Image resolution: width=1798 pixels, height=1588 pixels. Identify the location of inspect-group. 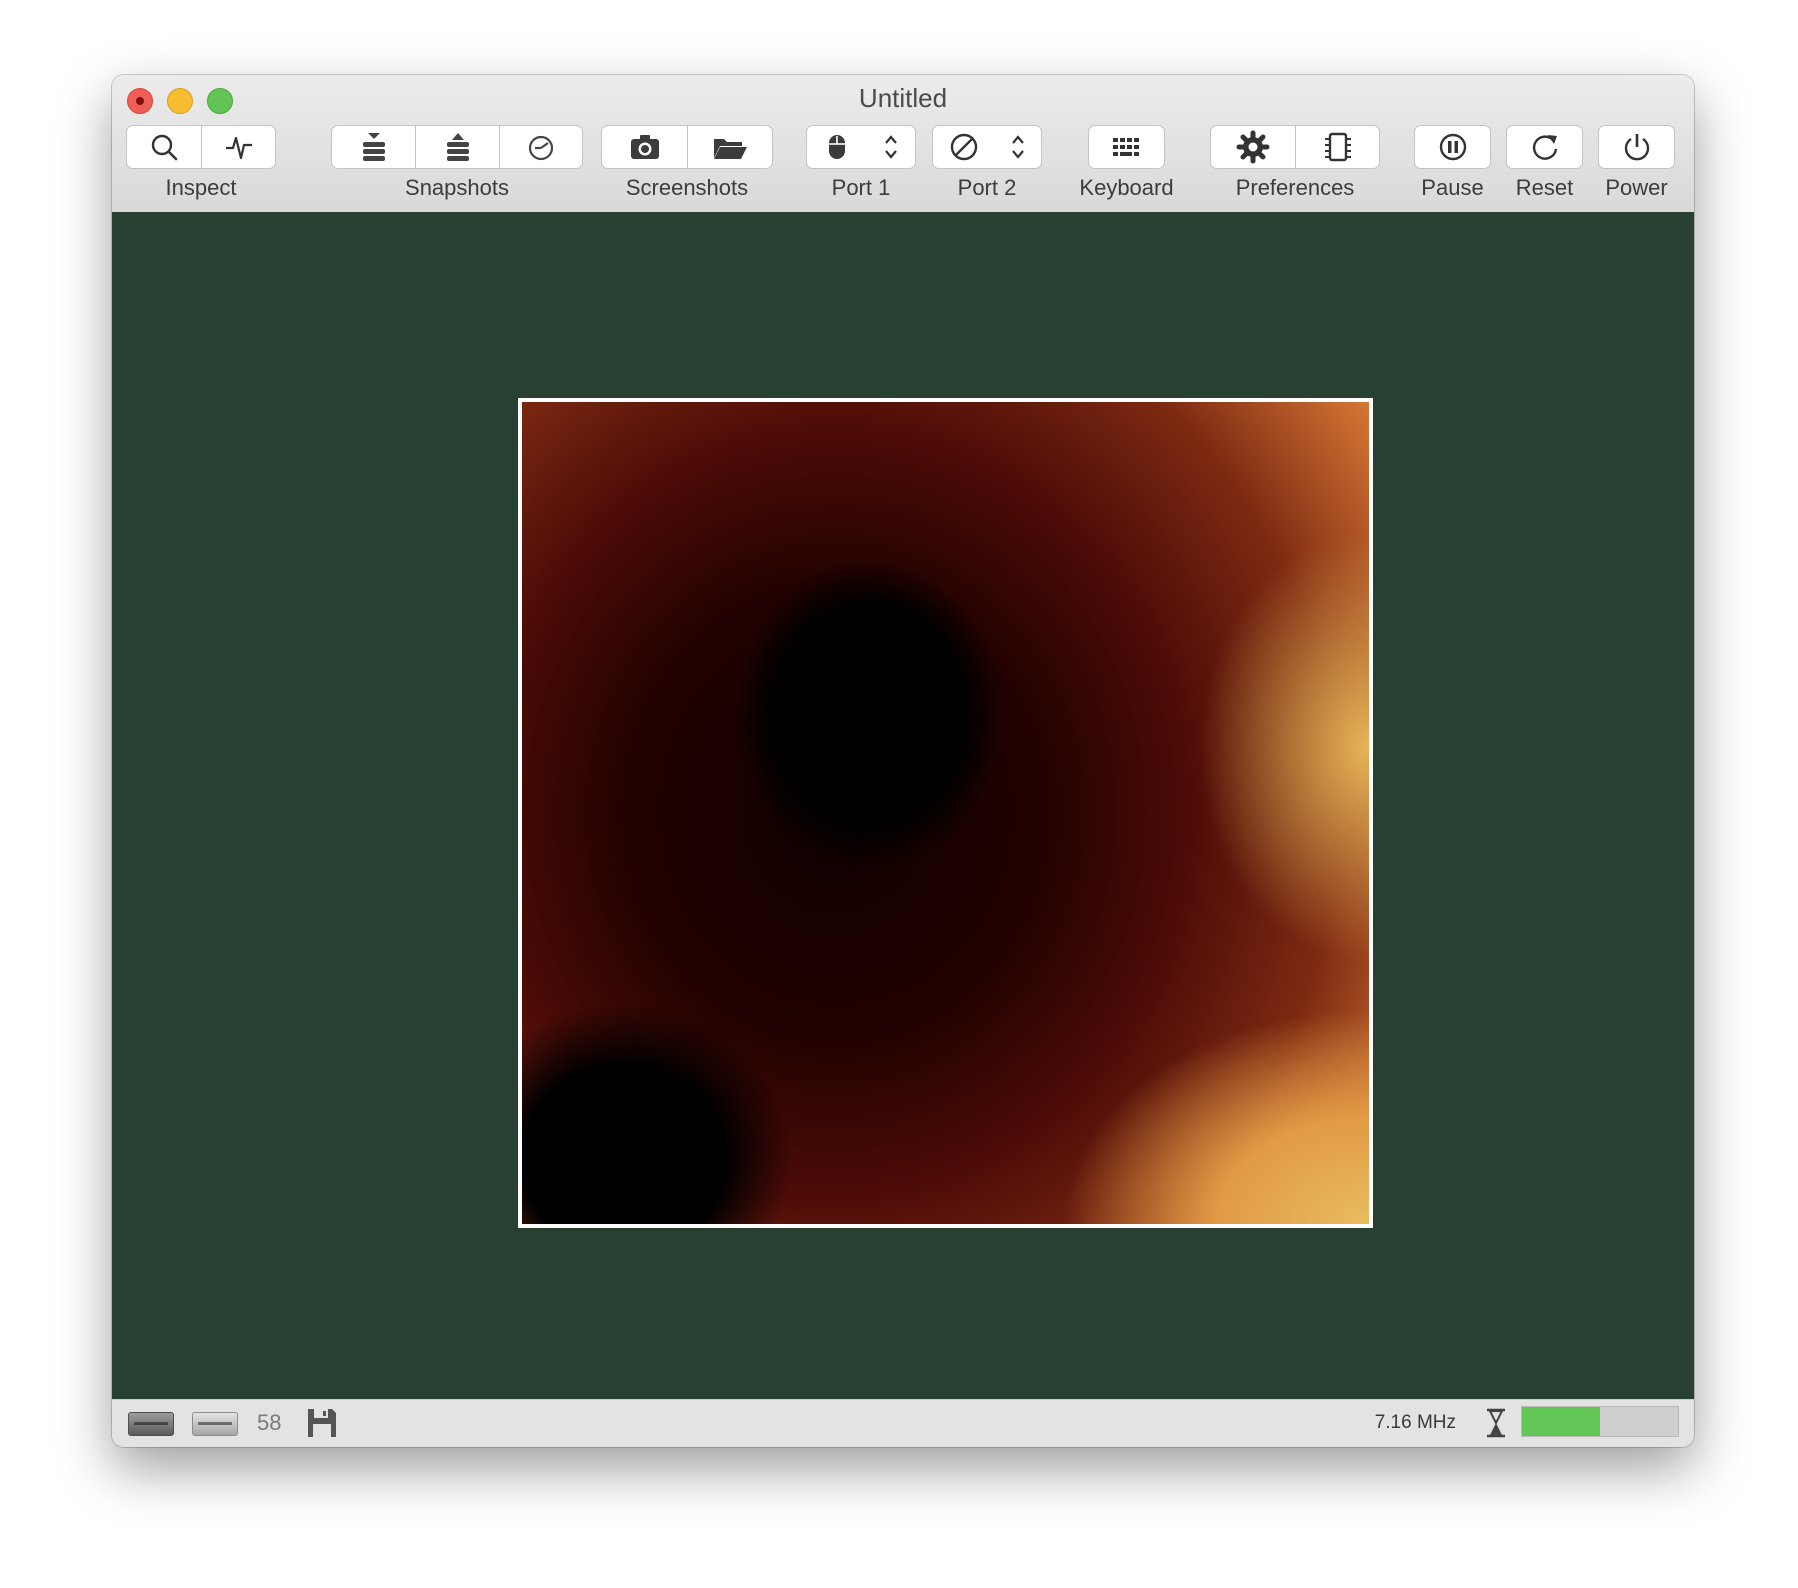
(201, 148).